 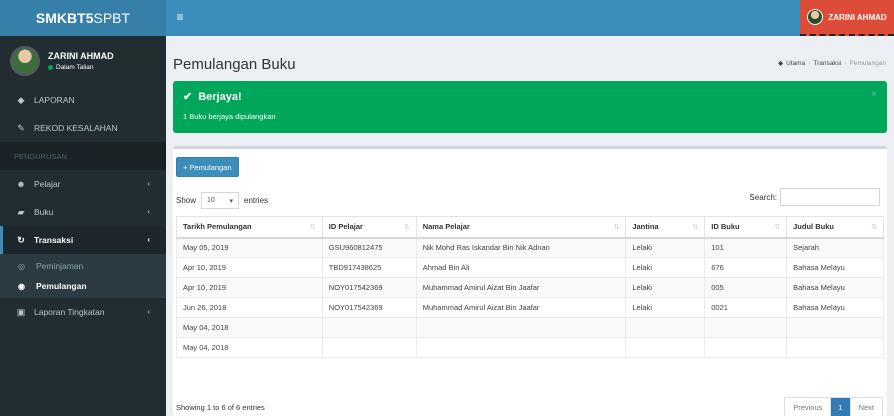 What do you see at coordinates (21, 286) in the screenshot?
I see `circle-icon: ◉` at bounding box center [21, 286].